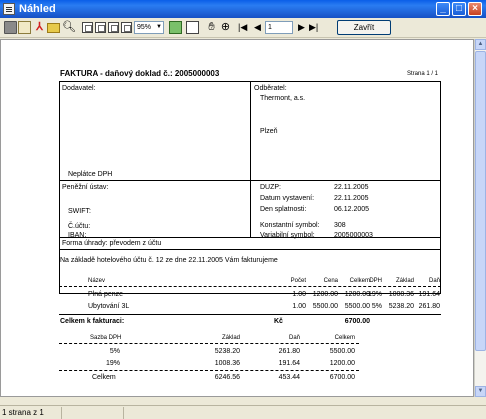 The height and width of the screenshot is (419, 486). Describe the element at coordinates (77, 235) in the screenshot. I see `bank-iban: IBAN:` at that location.